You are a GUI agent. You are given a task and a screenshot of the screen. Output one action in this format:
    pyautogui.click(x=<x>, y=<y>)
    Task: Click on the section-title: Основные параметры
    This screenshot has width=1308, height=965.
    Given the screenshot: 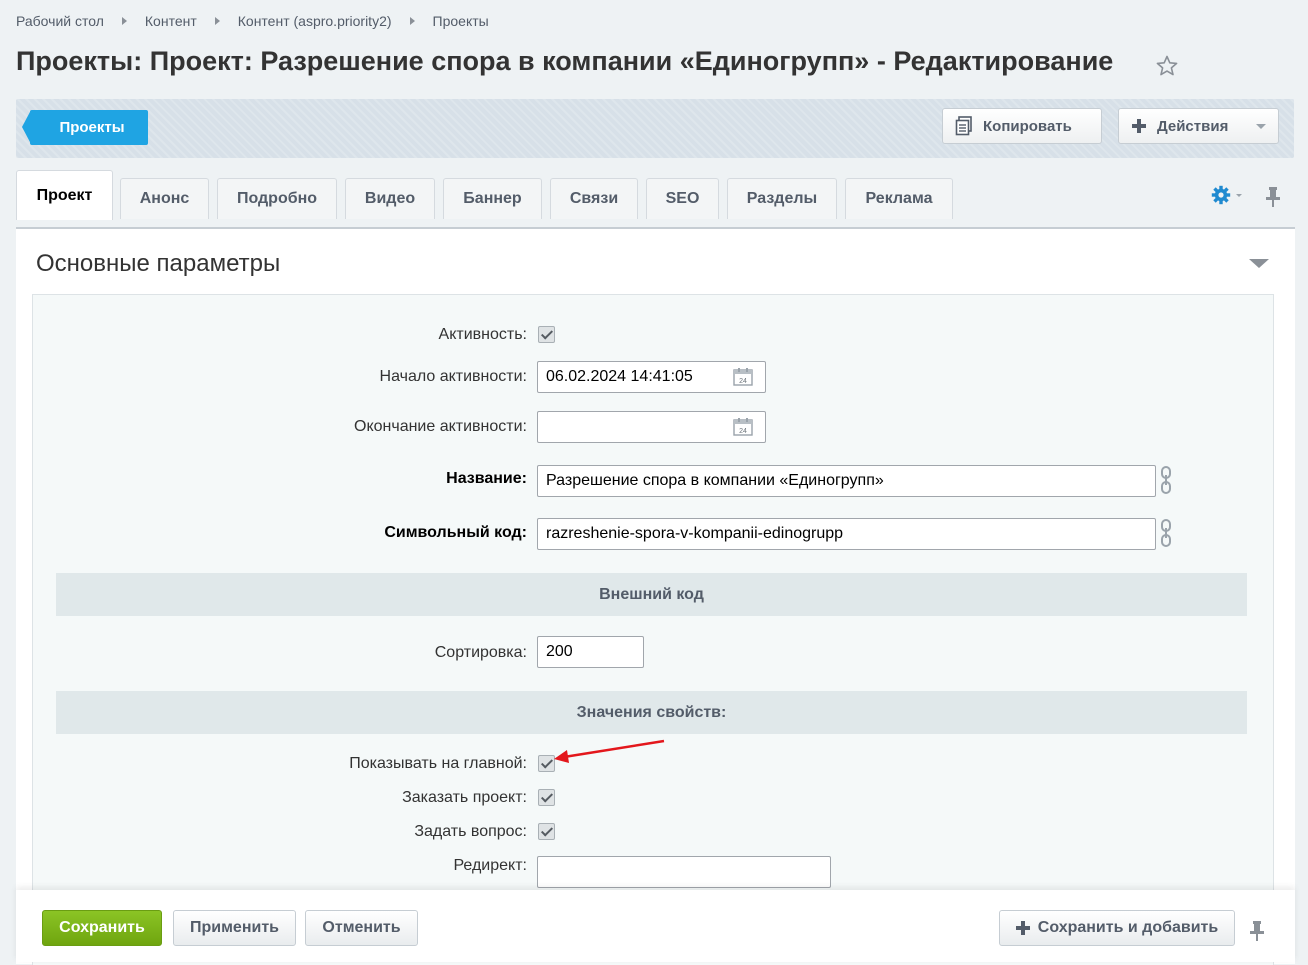 What is the action you would take?
    pyautogui.click(x=158, y=263)
    